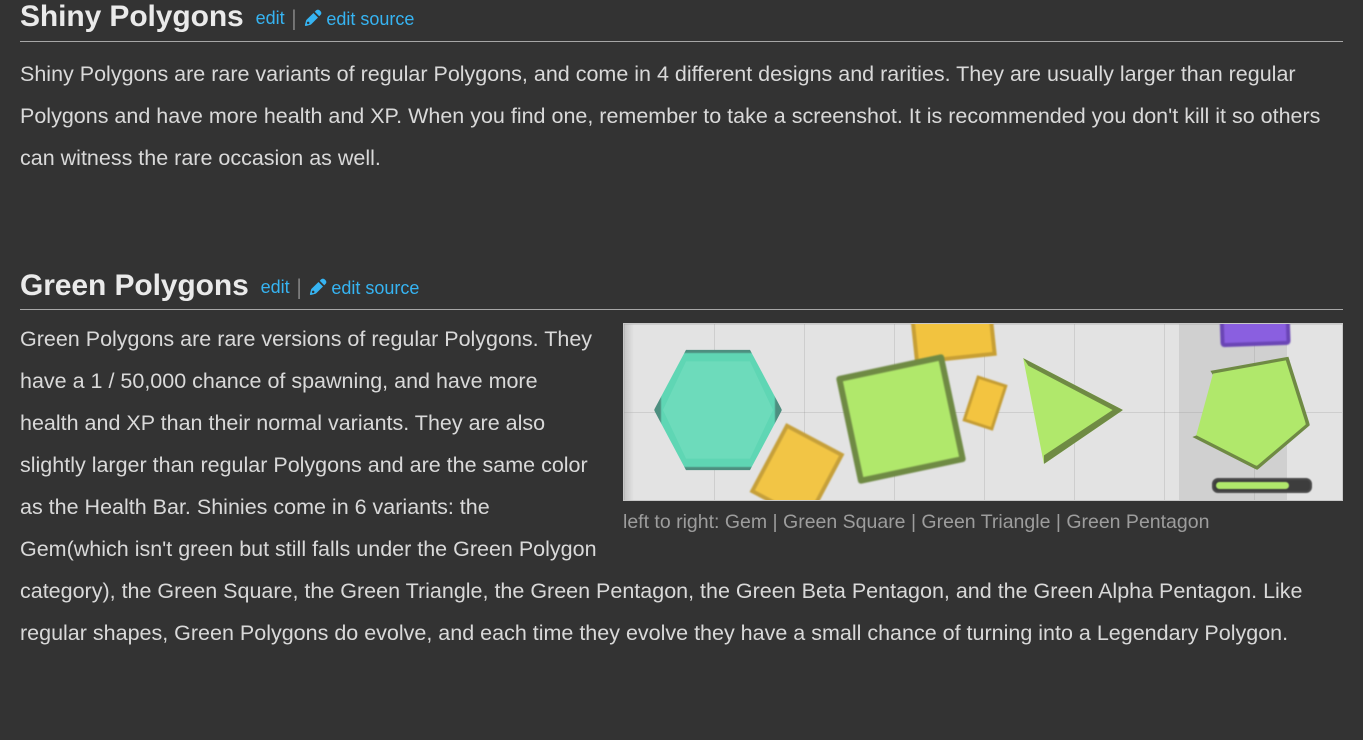  What do you see at coordinates (134, 285) in the screenshot?
I see `section-title-green-polygons: Green Polygons` at bounding box center [134, 285].